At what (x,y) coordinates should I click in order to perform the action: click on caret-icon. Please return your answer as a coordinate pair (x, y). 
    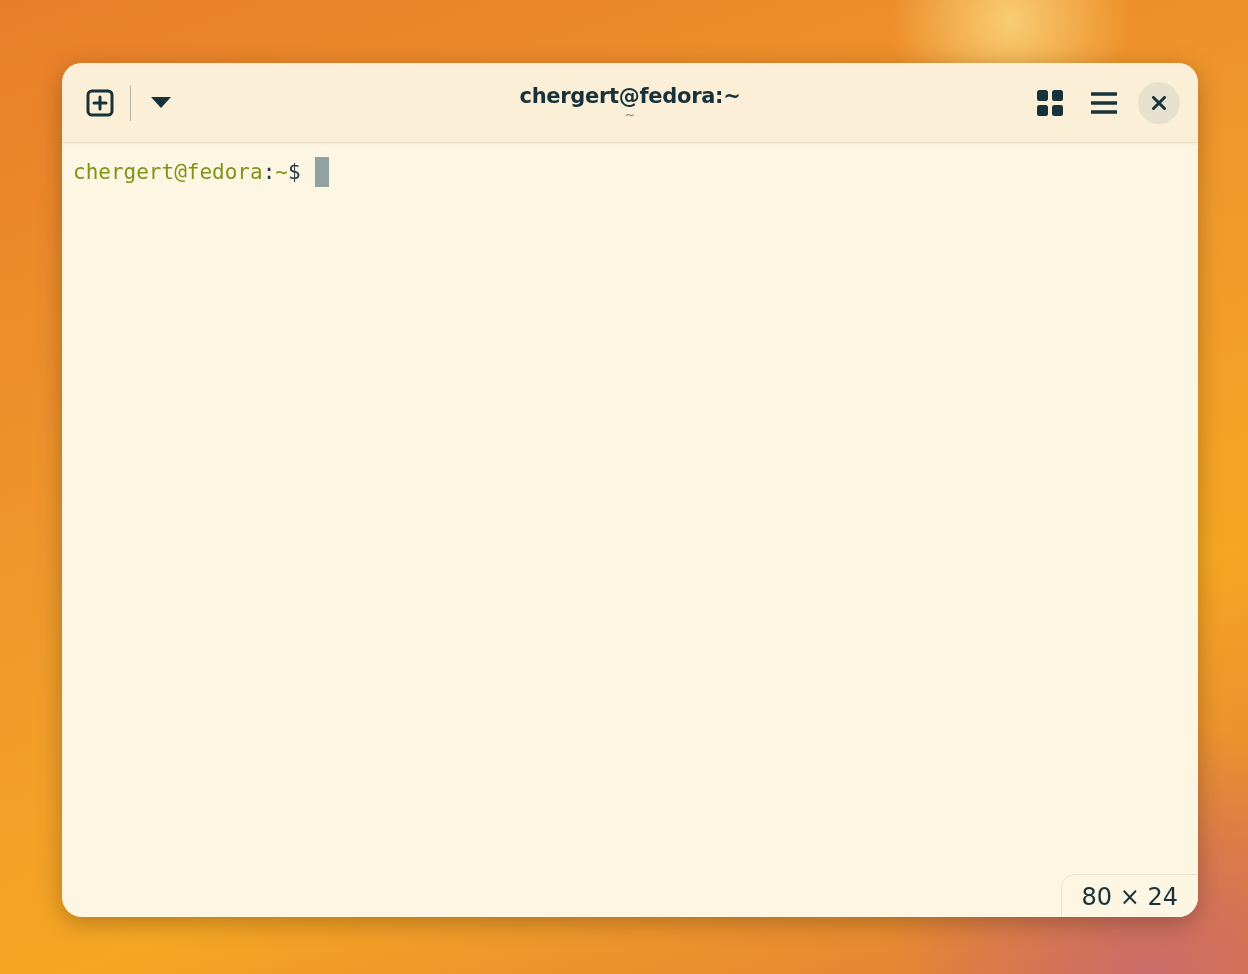
    Looking at the image, I should click on (161, 102).